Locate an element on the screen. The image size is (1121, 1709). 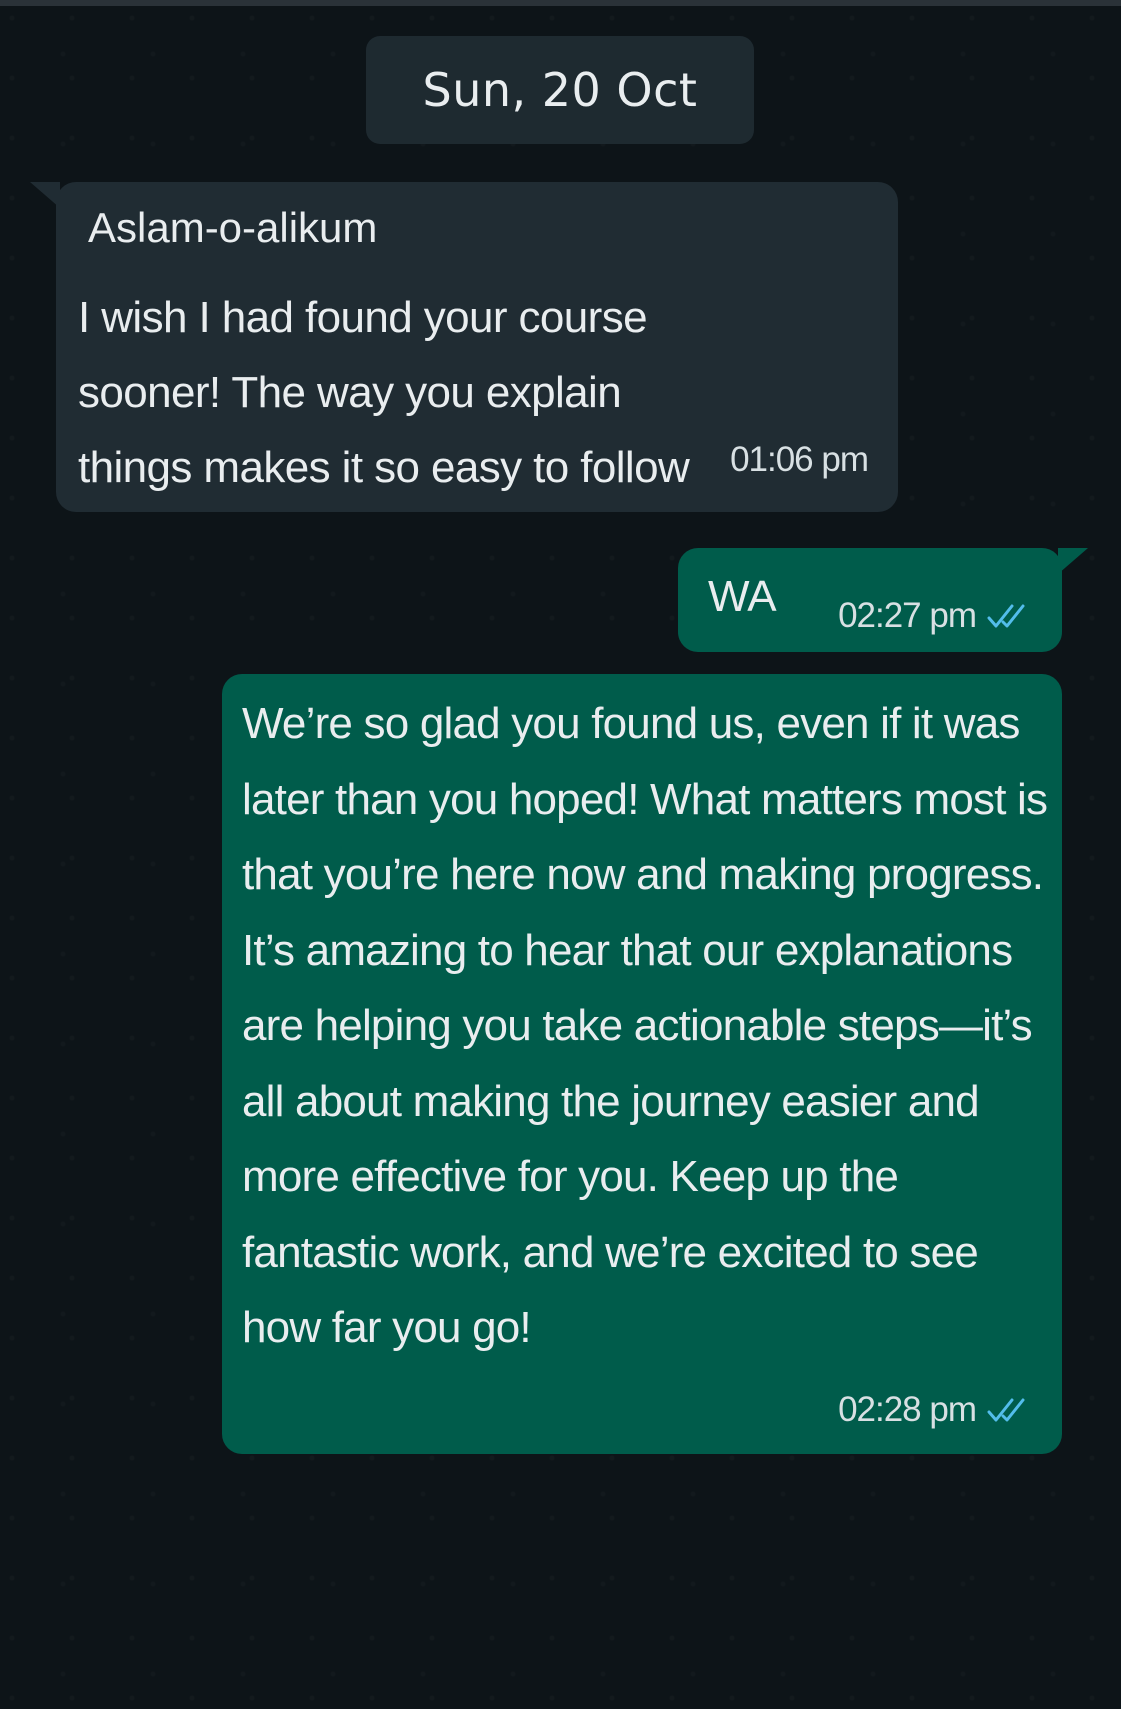
message-meta: 02:27 pm is located at coordinates (935, 616).